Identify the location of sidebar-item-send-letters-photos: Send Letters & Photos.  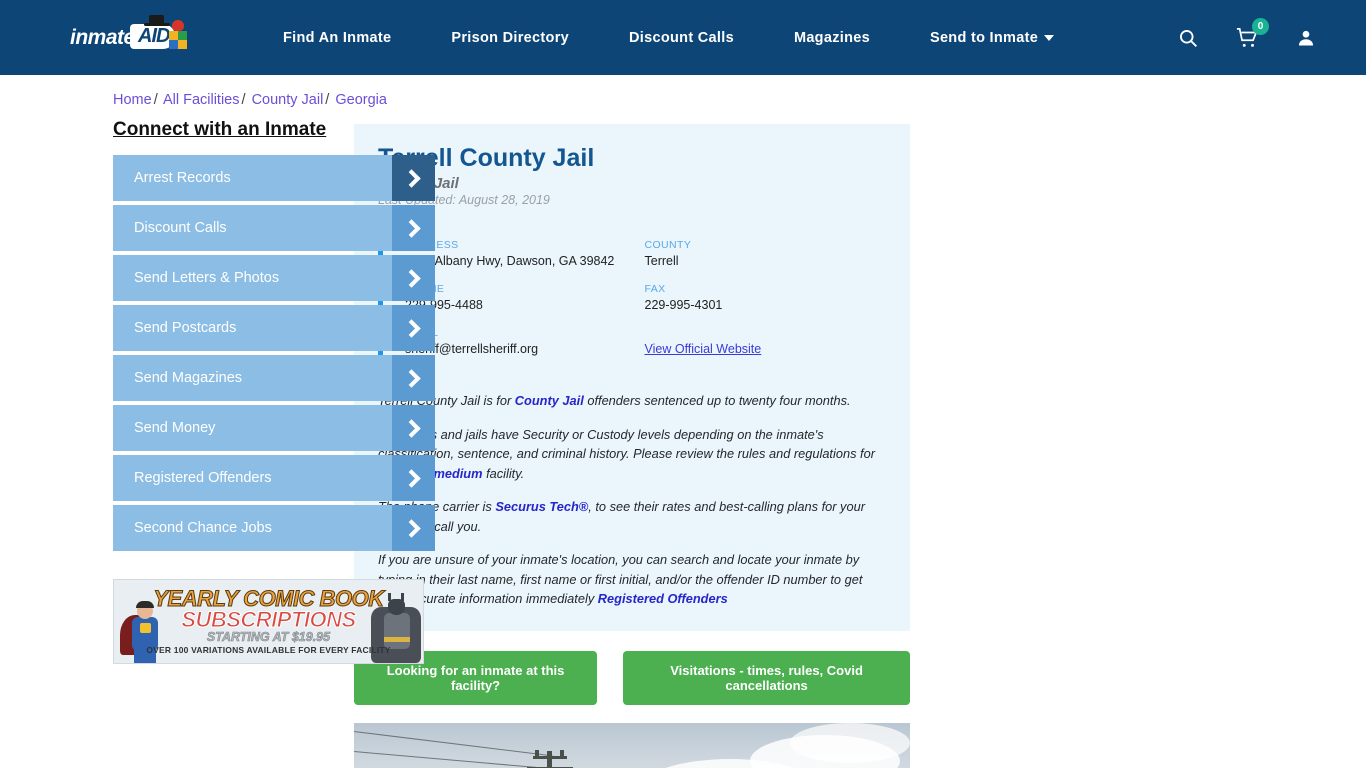
(274, 278).